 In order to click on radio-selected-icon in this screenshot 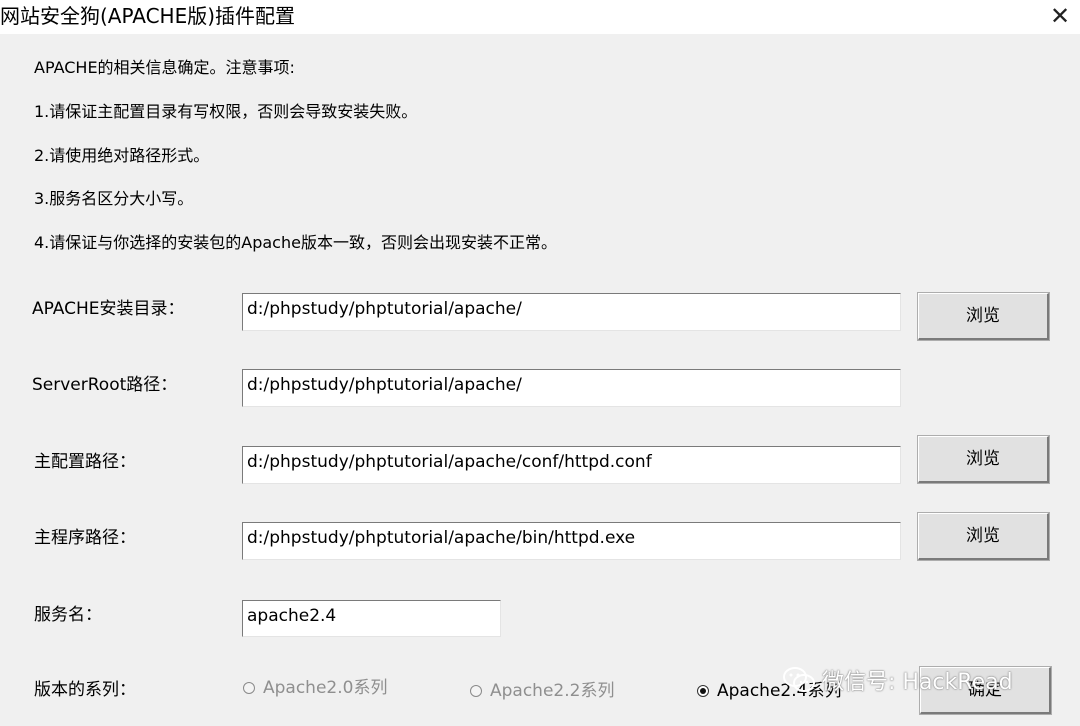, I will do `click(703, 691)`.